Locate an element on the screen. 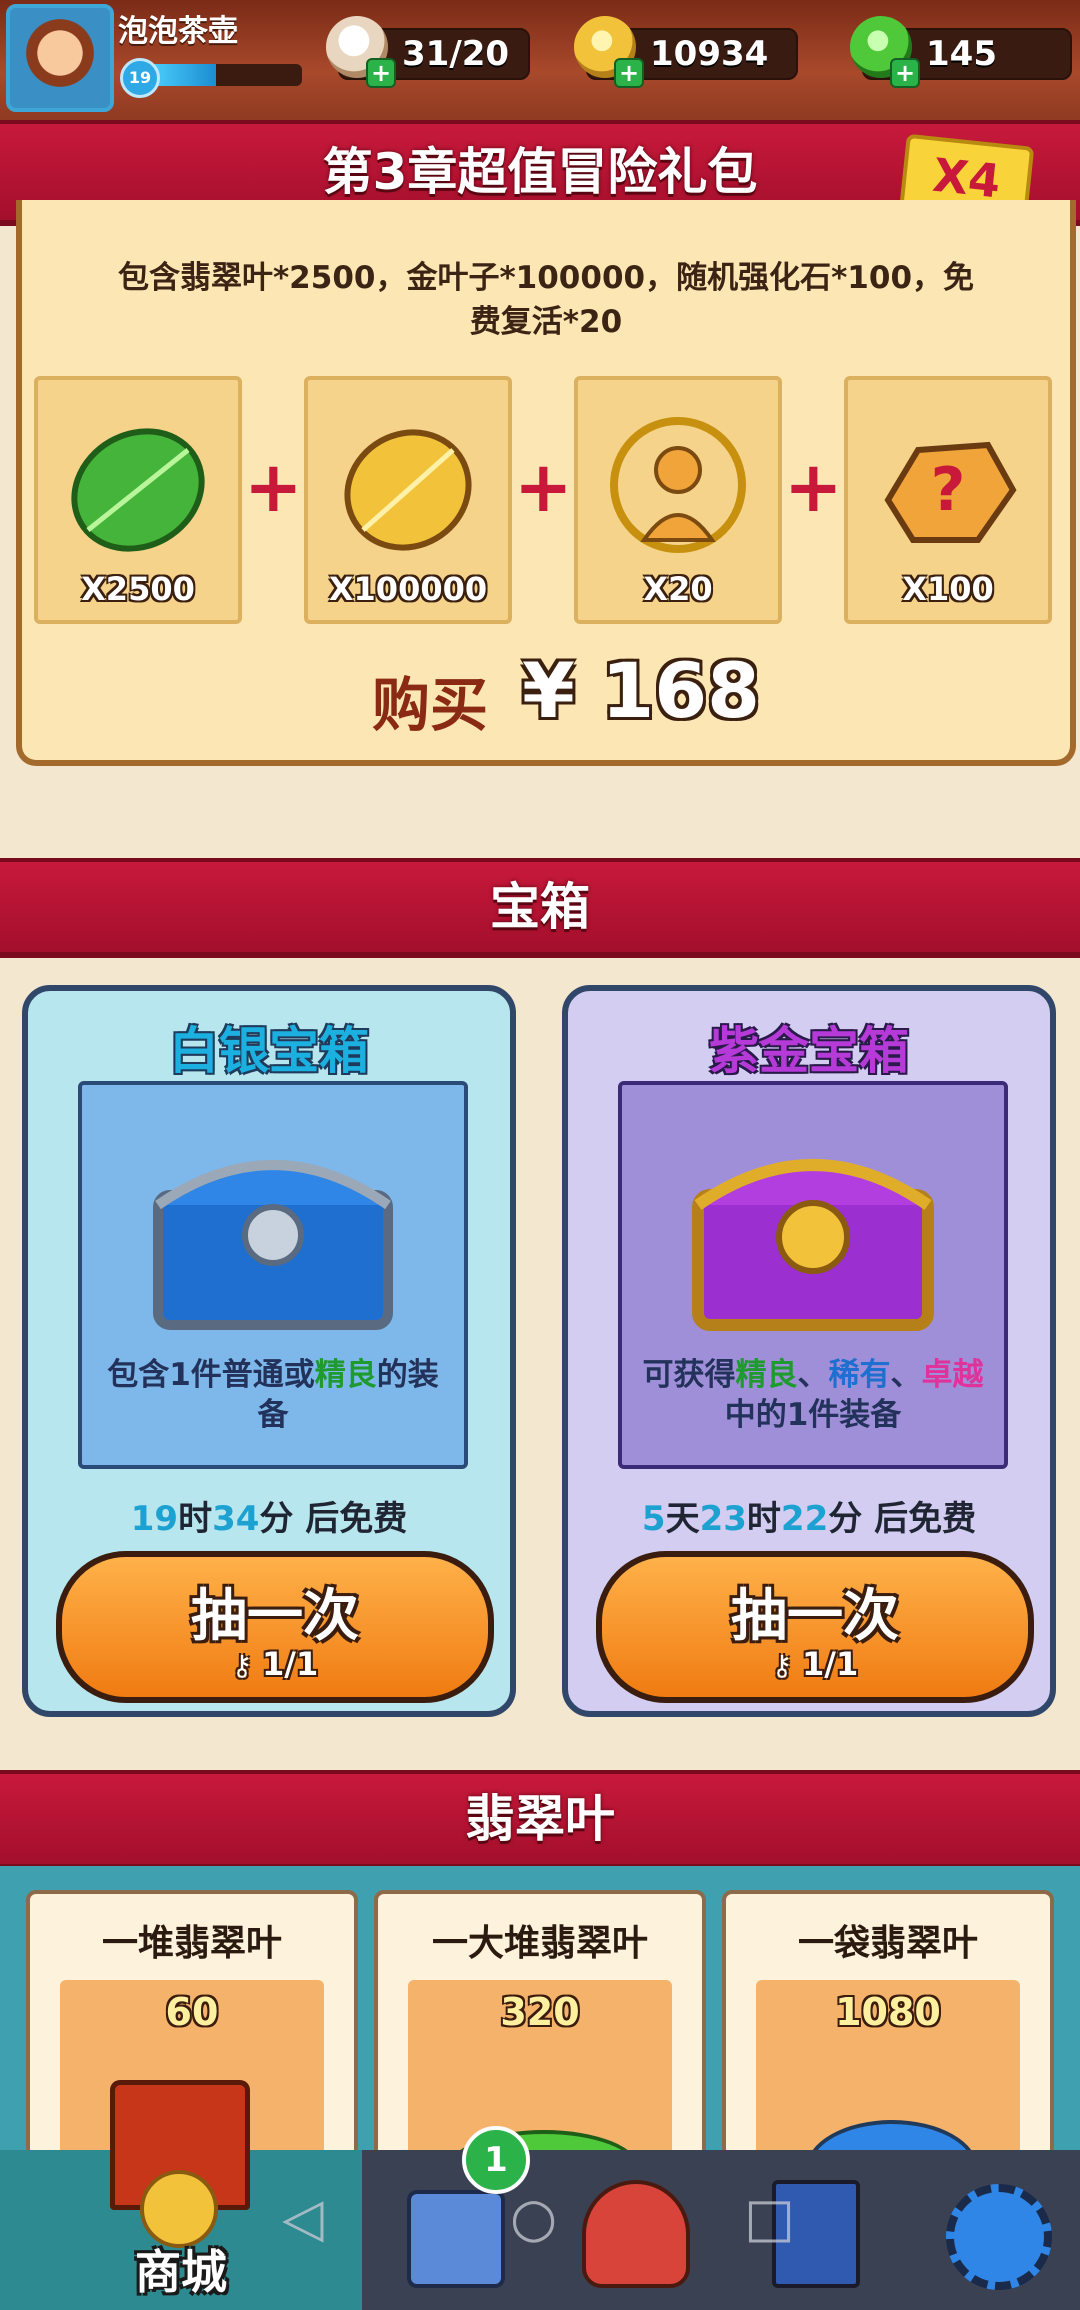 Image resolution: width=1080 pixels, height=2310 pixels. nav-settings is located at coordinates (991, 2230).